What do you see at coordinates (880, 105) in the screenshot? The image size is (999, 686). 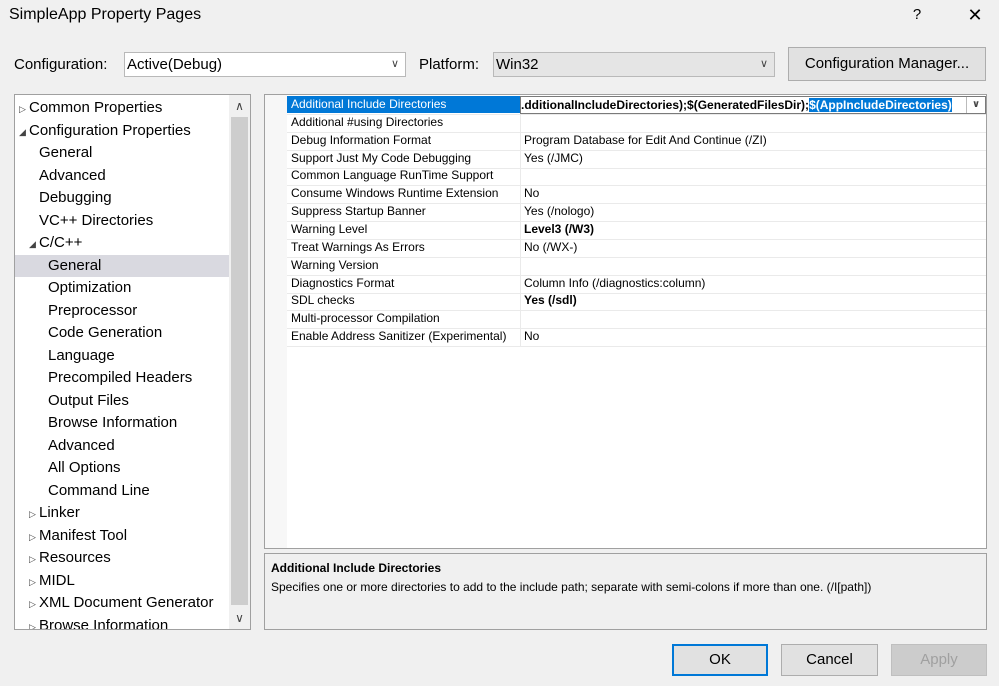 I see `editor-selected-text: $(AppIncludeDirectories)` at bounding box center [880, 105].